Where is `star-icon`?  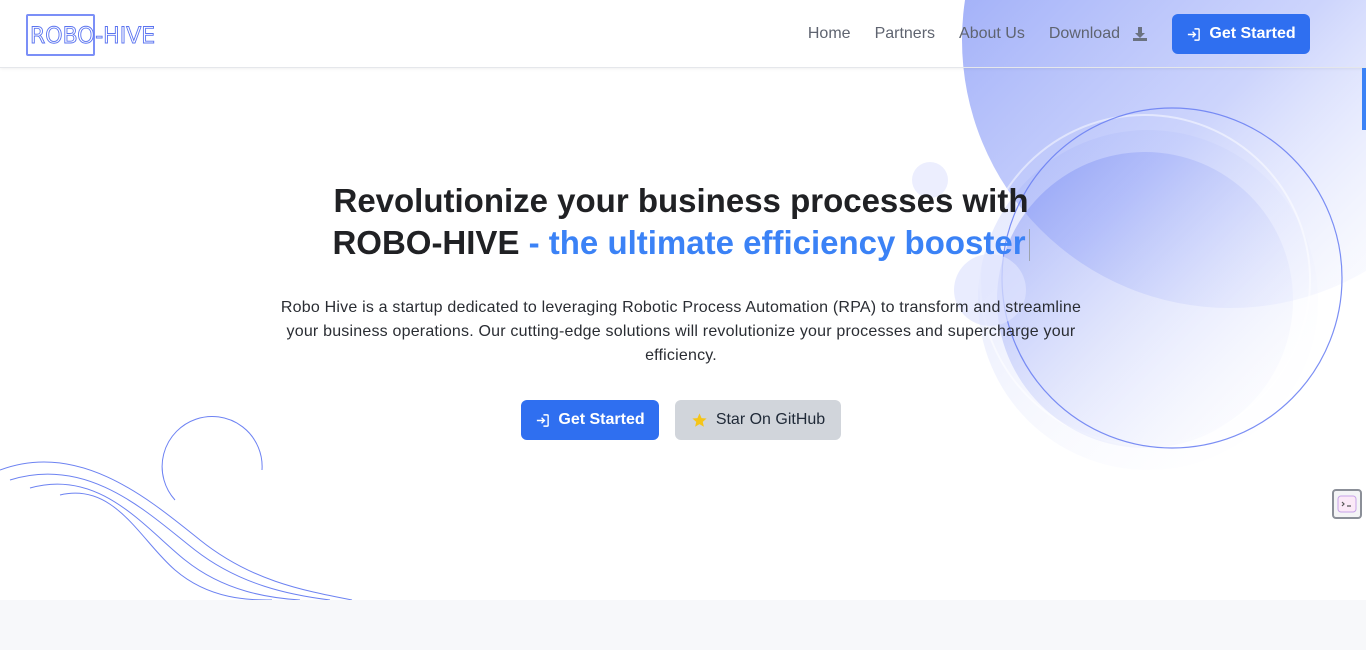 star-icon is located at coordinates (699, 420).